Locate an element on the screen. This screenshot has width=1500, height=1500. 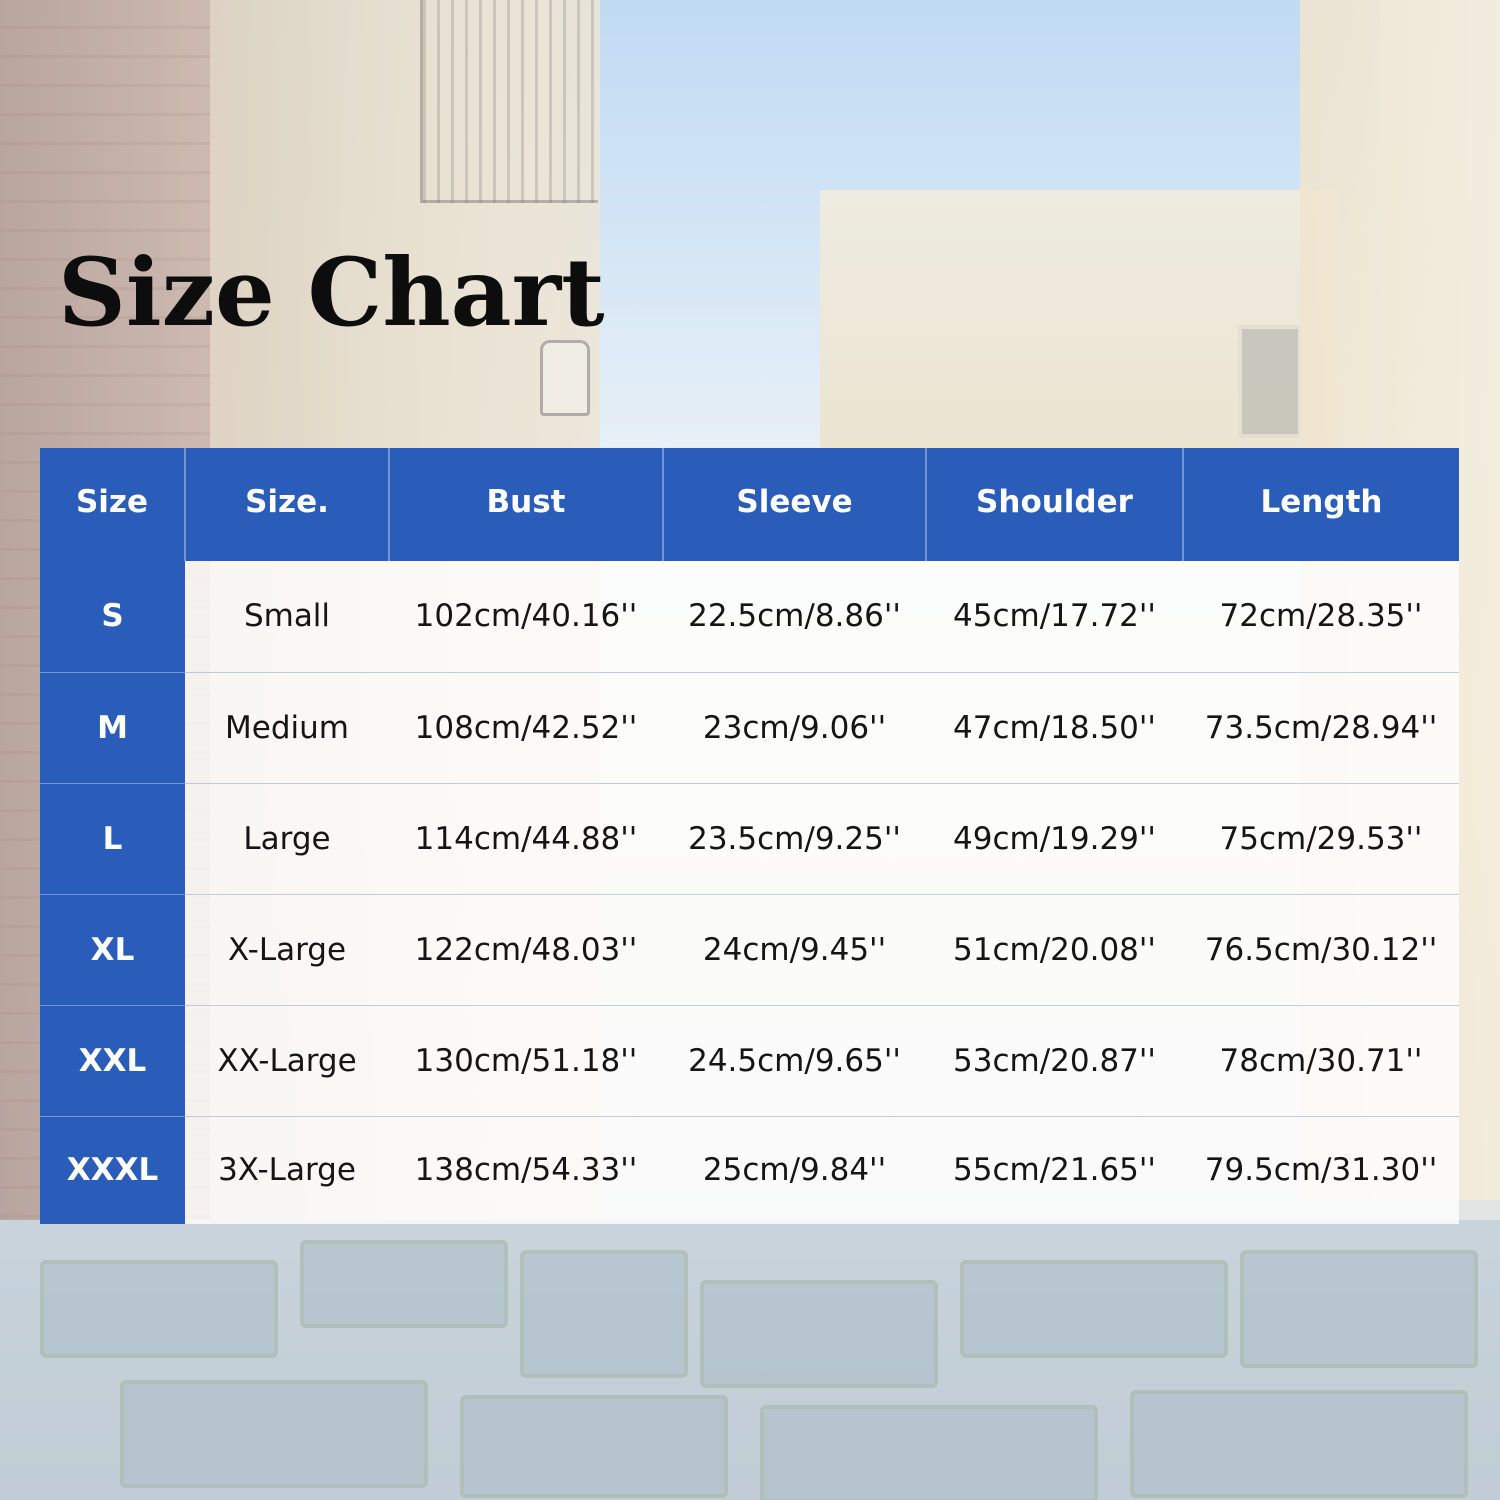
table-header-row: Size Size. Bust Sleeve Shoulder Length is located at coordinates (749, 504).